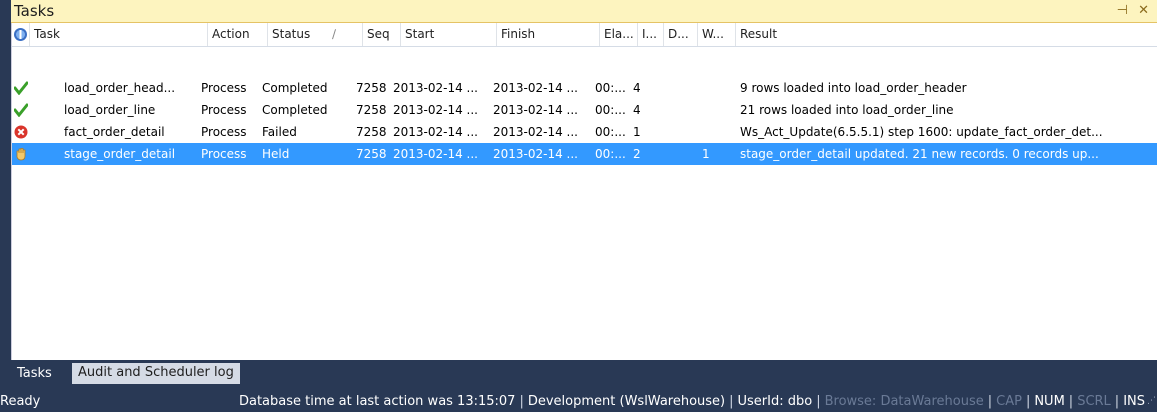 The height and width of the screenshot is (412, 1157). What do you see at coordinates (637, 154) in the screenshot?
I see `cell-i: 2` at bounding box center [637, 154].